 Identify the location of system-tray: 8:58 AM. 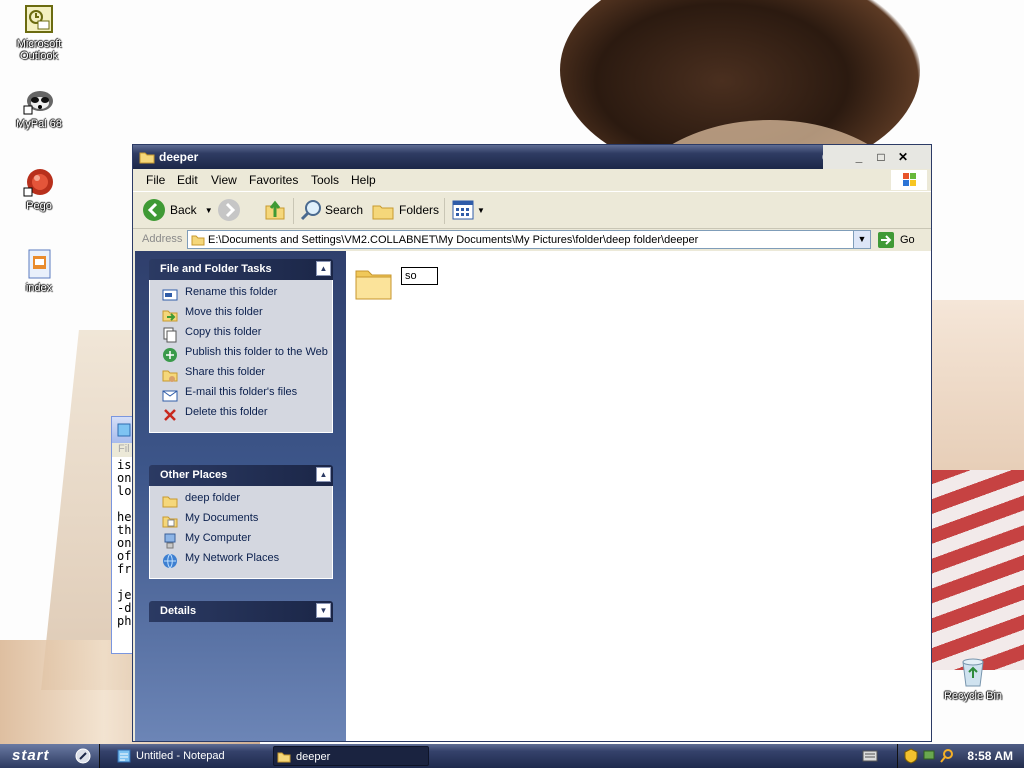
(960, 756).